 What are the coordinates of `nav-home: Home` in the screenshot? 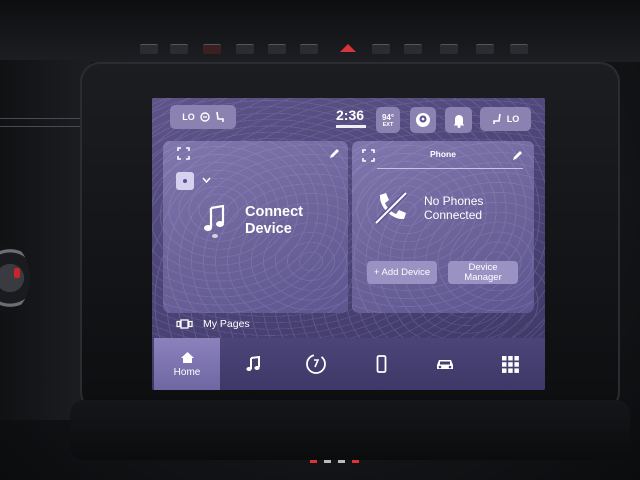 It's located at (187, 364).